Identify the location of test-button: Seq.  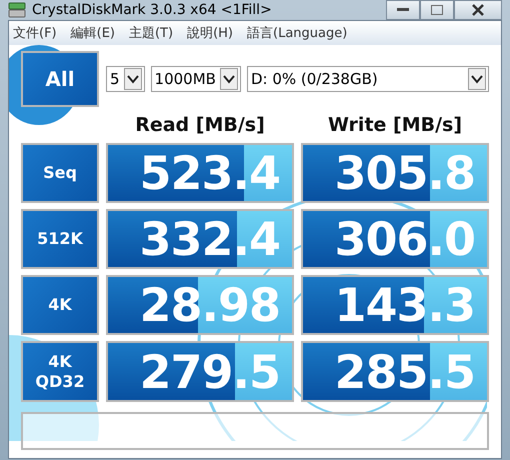
(60, 173).